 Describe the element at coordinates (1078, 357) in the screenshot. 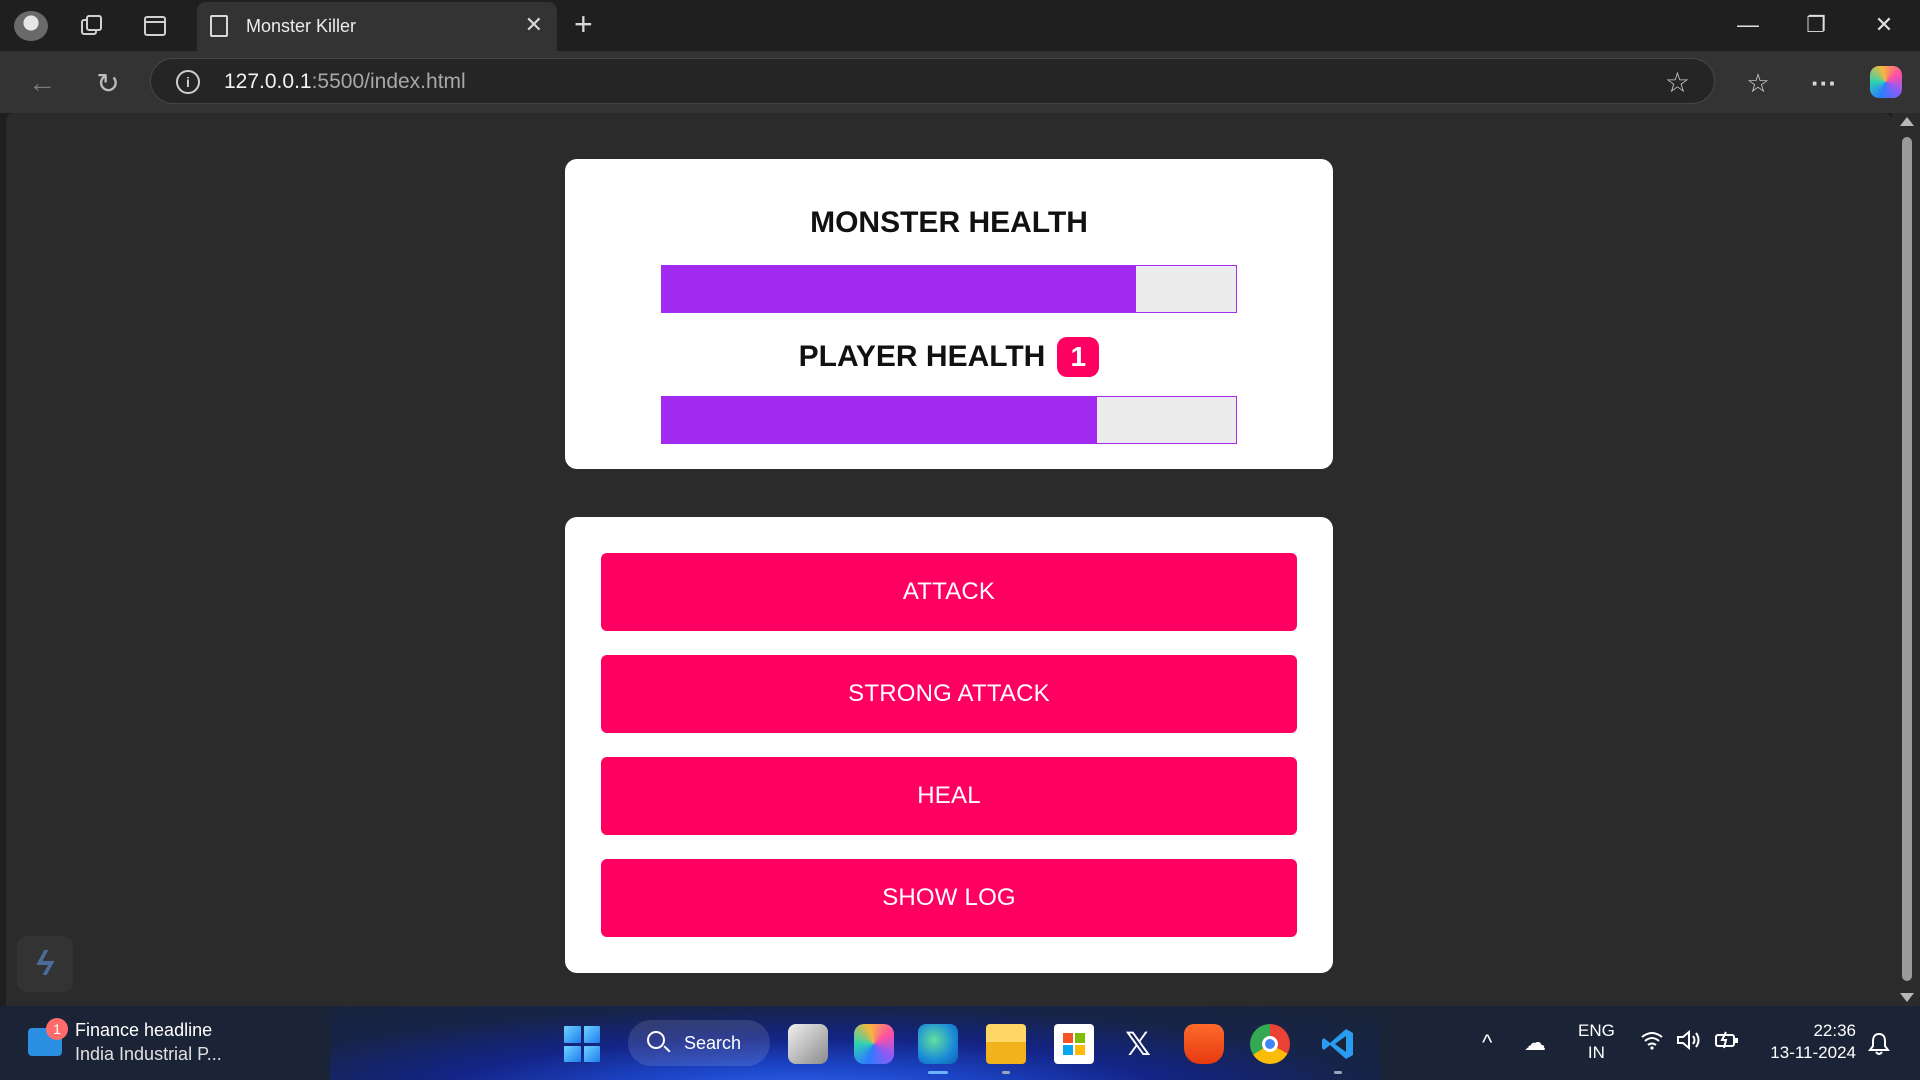

I see `bonus-life-badge: 1` at that location.